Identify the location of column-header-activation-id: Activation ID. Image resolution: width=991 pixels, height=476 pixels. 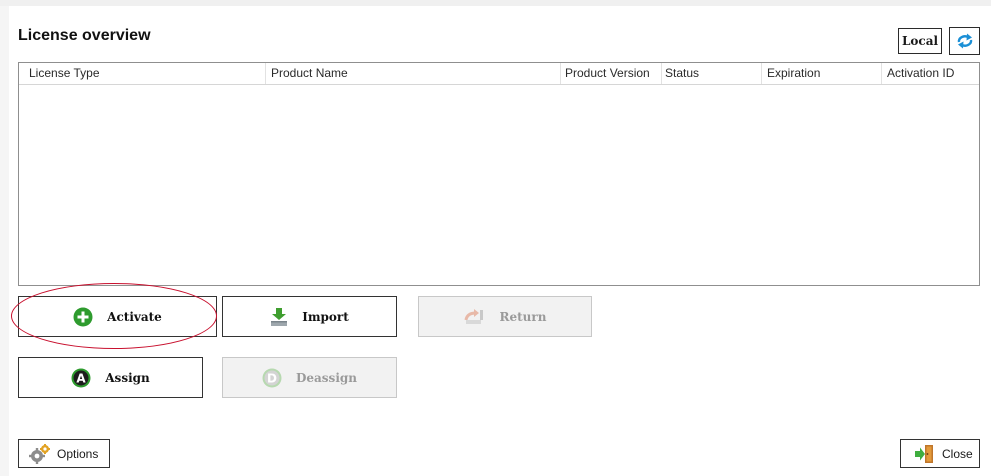
(920, 73).